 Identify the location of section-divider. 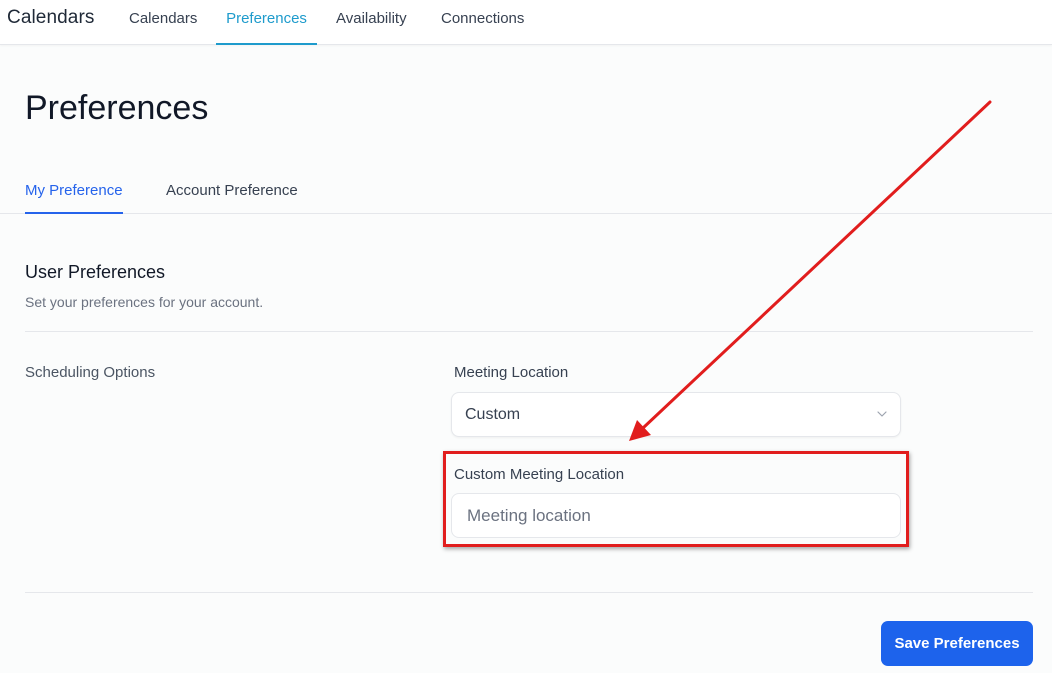
(529, 331).